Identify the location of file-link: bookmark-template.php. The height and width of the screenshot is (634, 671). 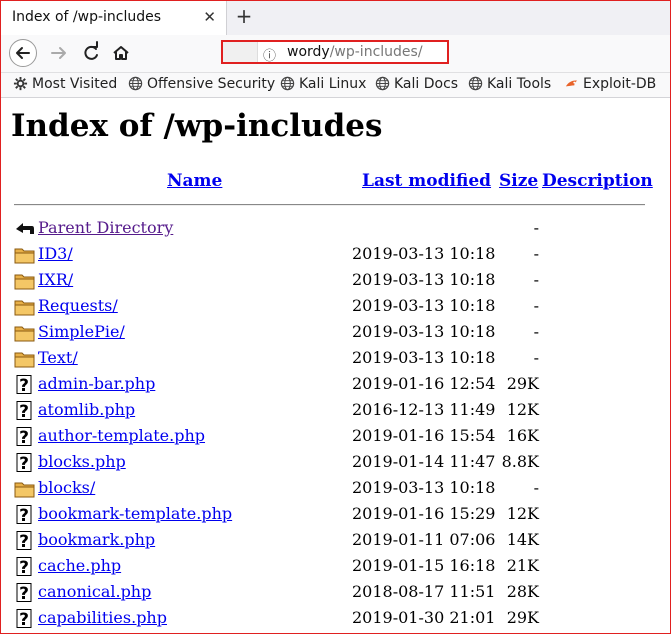
(135, 513).